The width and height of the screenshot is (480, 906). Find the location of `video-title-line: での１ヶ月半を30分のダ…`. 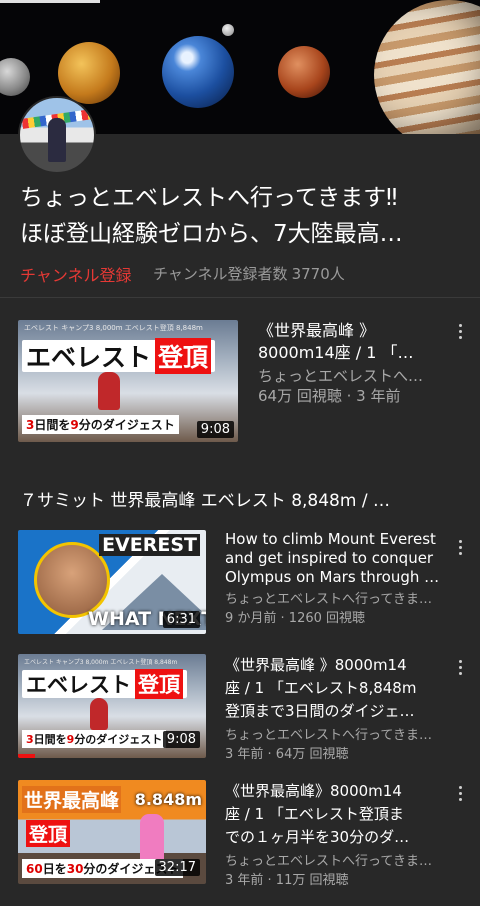

video-title-line: での１ヶ月半を30分のダ… is located at coordinates (317, 837).